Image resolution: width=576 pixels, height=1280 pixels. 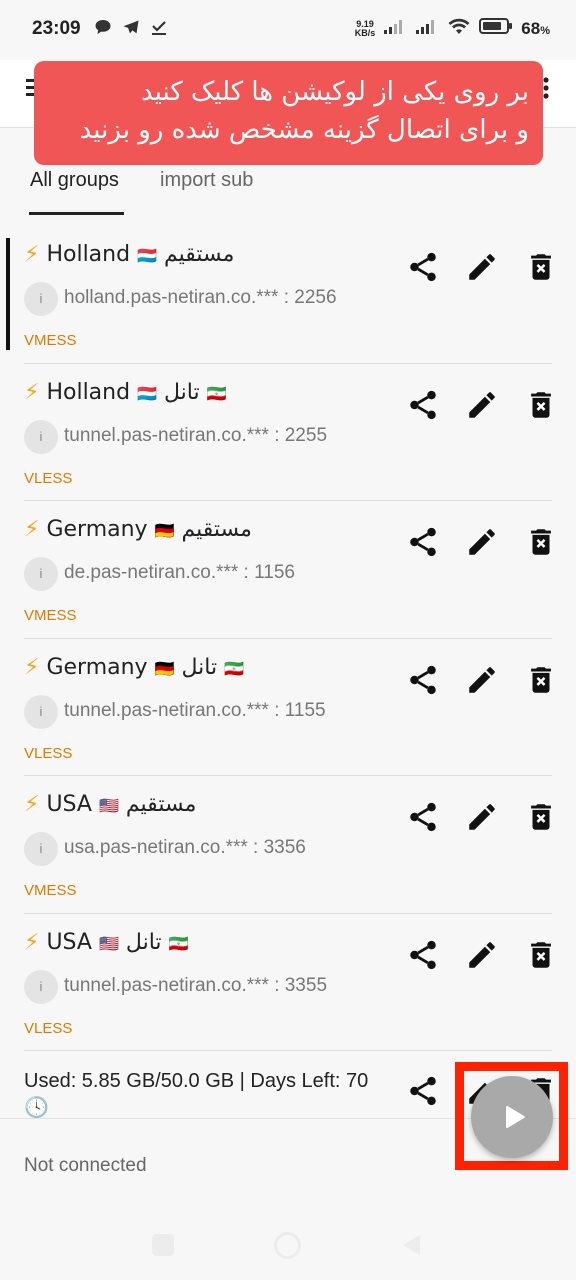 I want to click on net-speed: 9.19 KB/s, so click(x=365, y=28).